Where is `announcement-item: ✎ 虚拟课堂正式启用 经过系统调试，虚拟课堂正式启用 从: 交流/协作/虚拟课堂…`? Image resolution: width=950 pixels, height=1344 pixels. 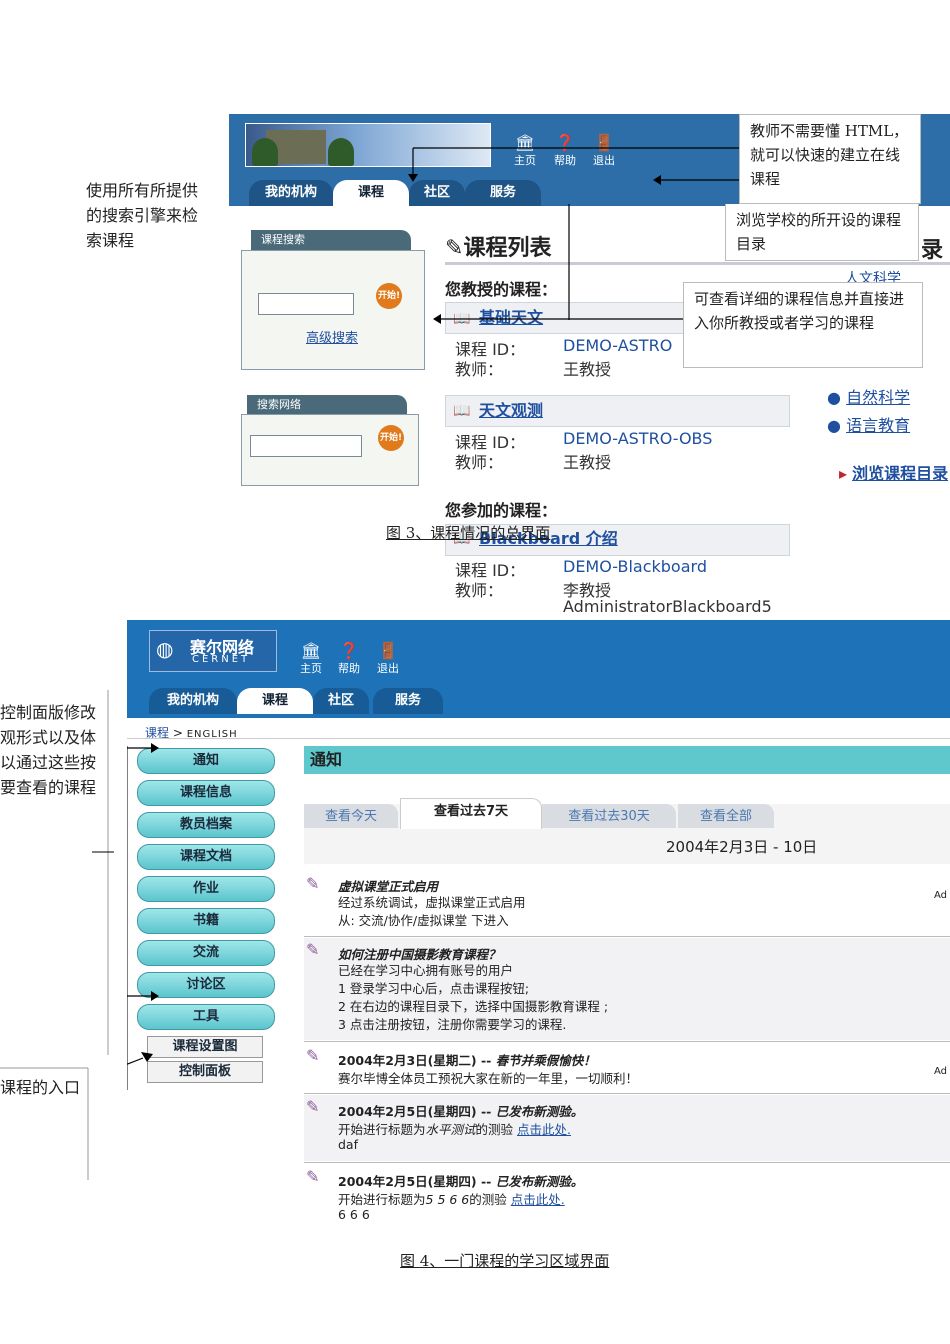
announcement-item: ✎ 虚拟课堂正式启用 经过系统调试，虚拟课堂正式启用 从: 交流/协作/虚拟课堂… is located at coordinates (627, 903).